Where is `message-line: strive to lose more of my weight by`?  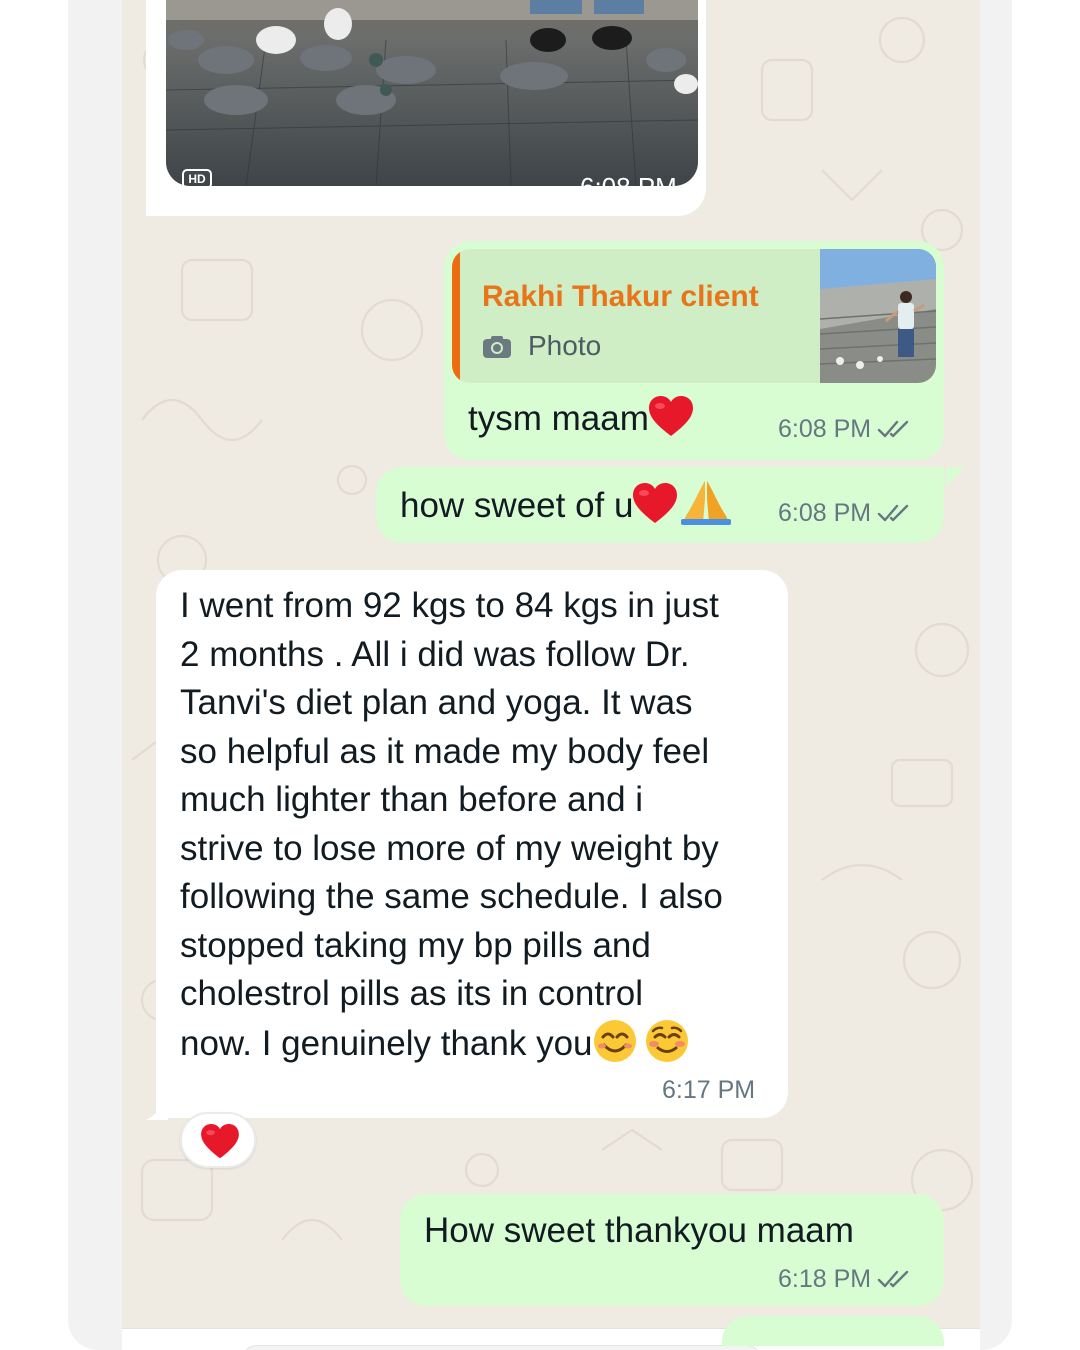 message-line: strive to lose more of my weight by is located at coordinates (449, 848).